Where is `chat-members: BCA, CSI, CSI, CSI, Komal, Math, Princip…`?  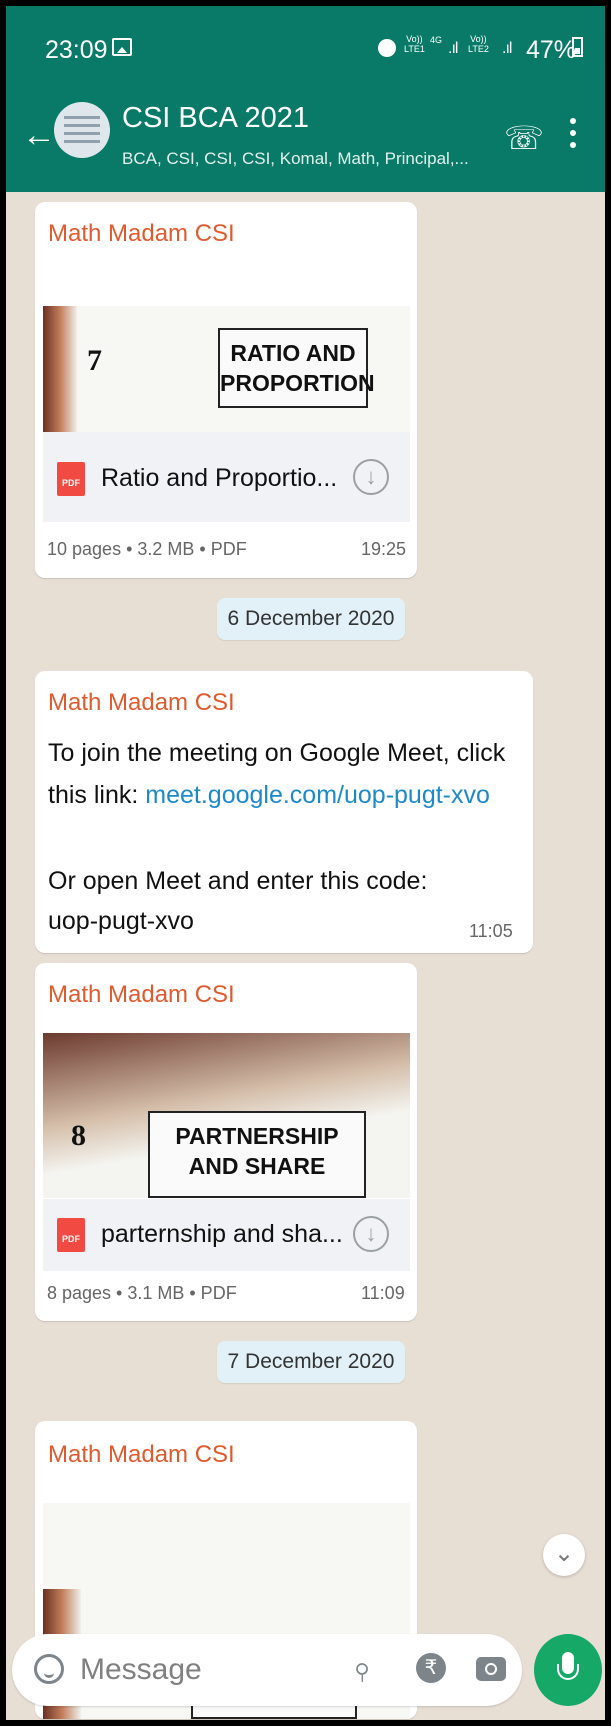
chat-members: BCA, CSI, CSI, CSI, Komal, Math, Princip… is located at coordinates (295, 159).